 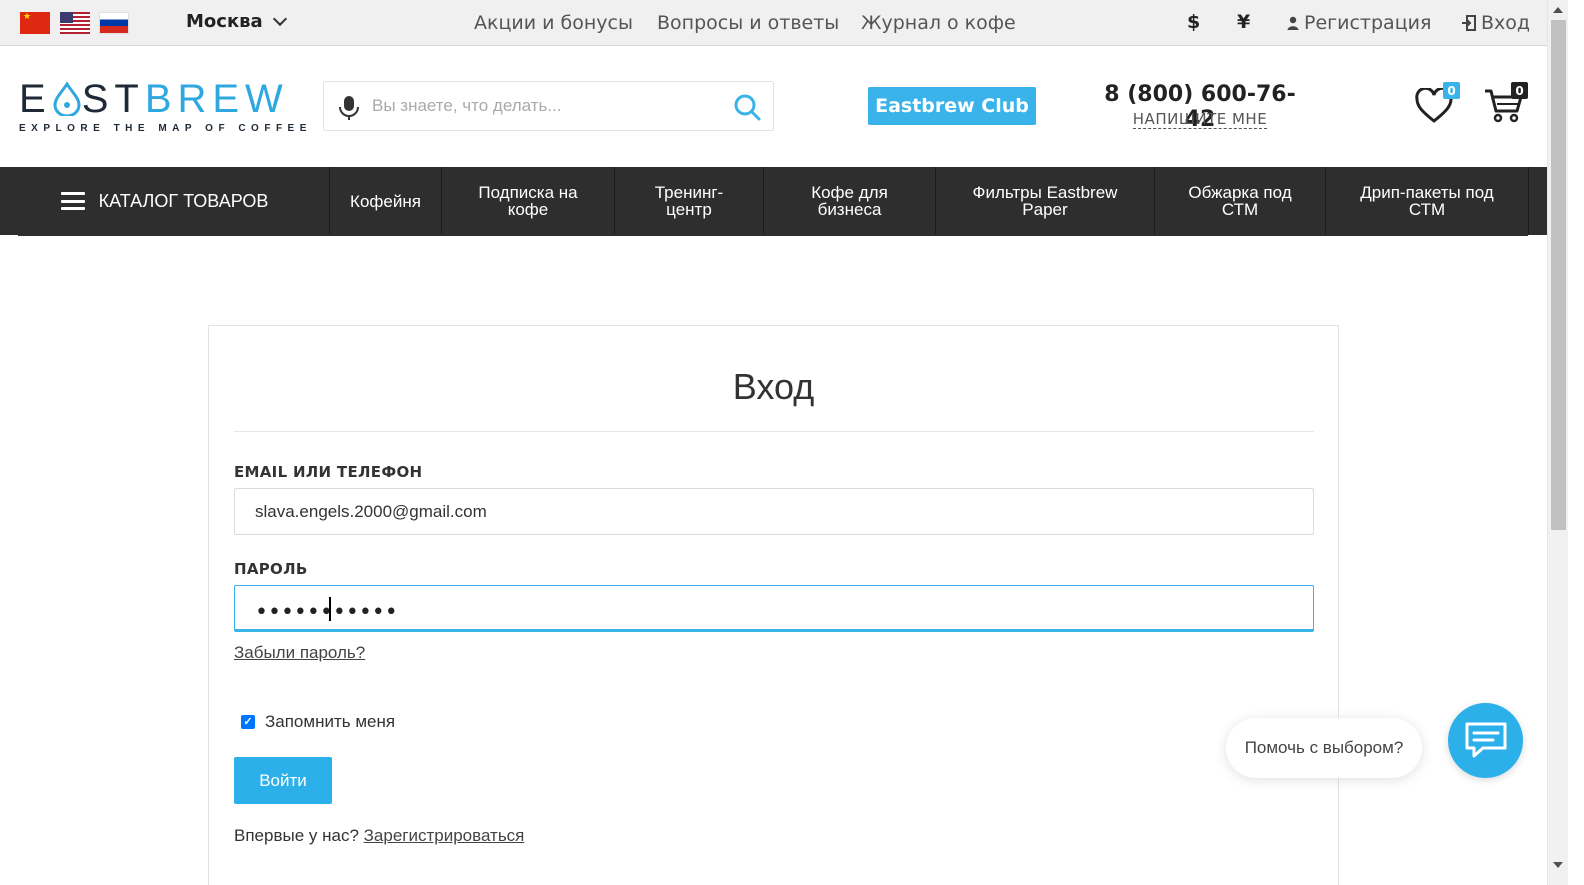 I want to click on nav-item-drip-bags: Дрип-пакеты под СТМ, so click(x=1427, y=201).